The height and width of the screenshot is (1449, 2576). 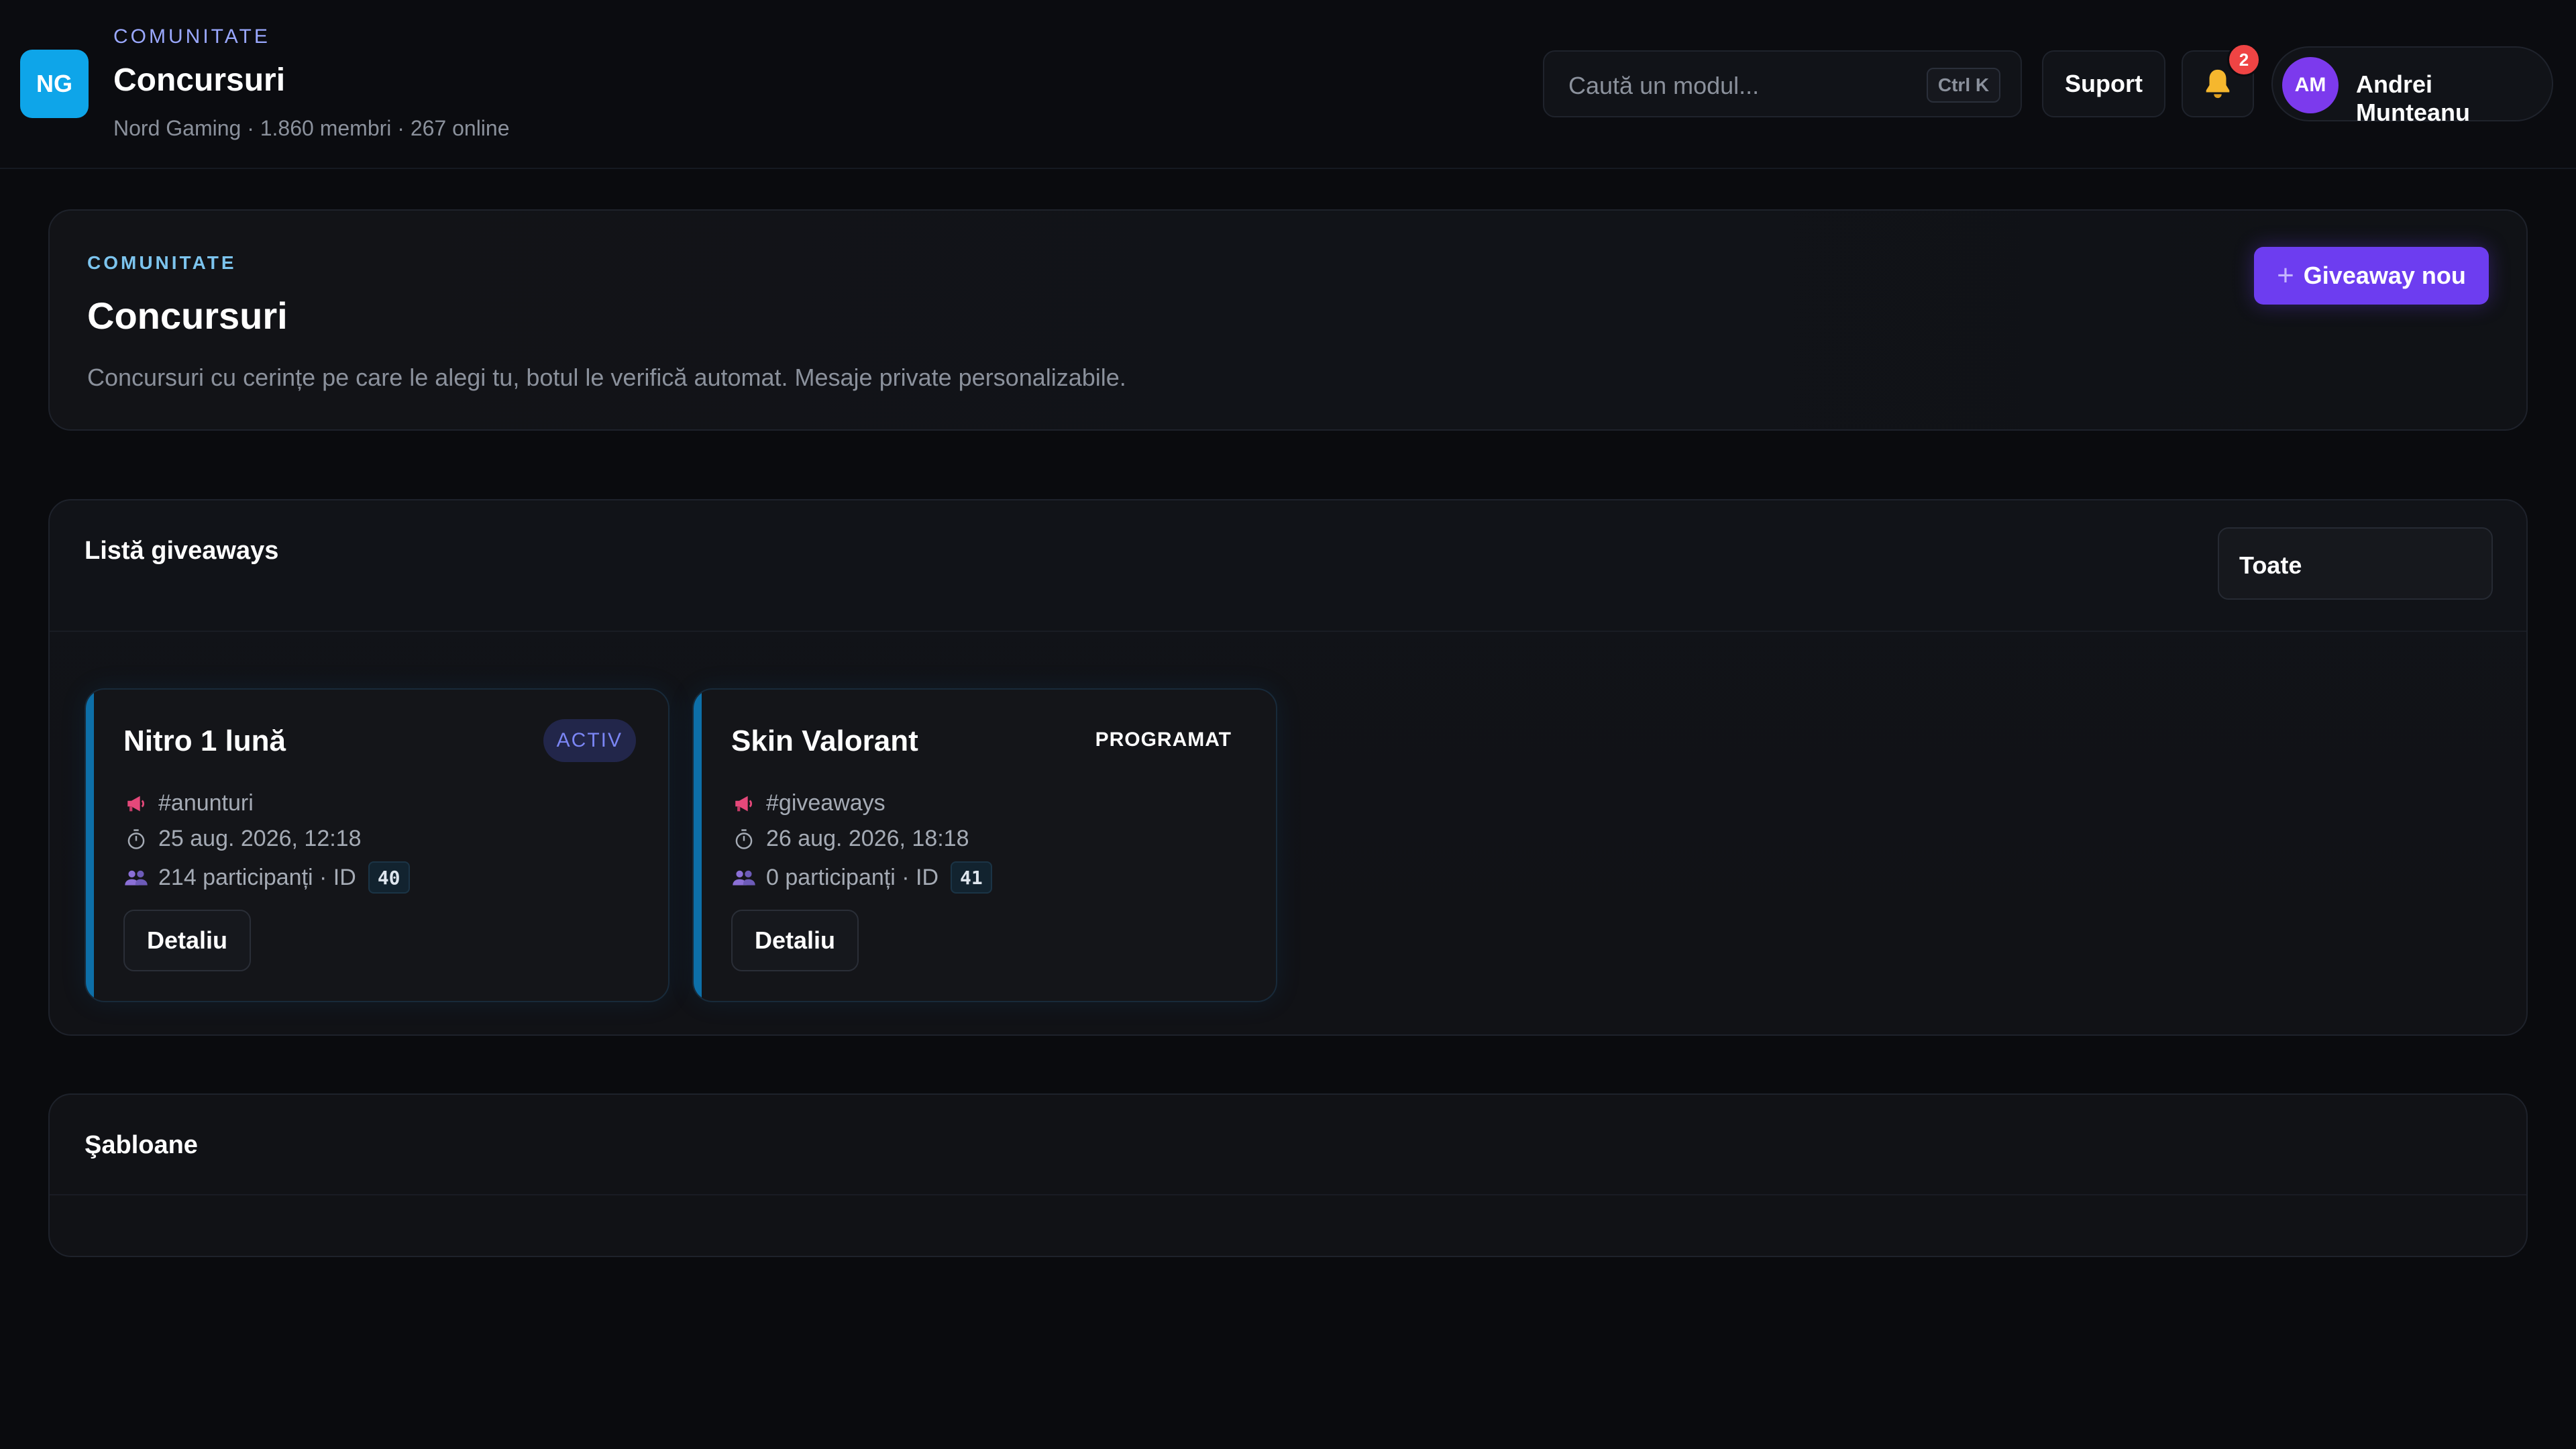 What do you see at coordinates (2218, 84) in the screenshot?
I see `bell-icon` at bounding box center [2218, 84].